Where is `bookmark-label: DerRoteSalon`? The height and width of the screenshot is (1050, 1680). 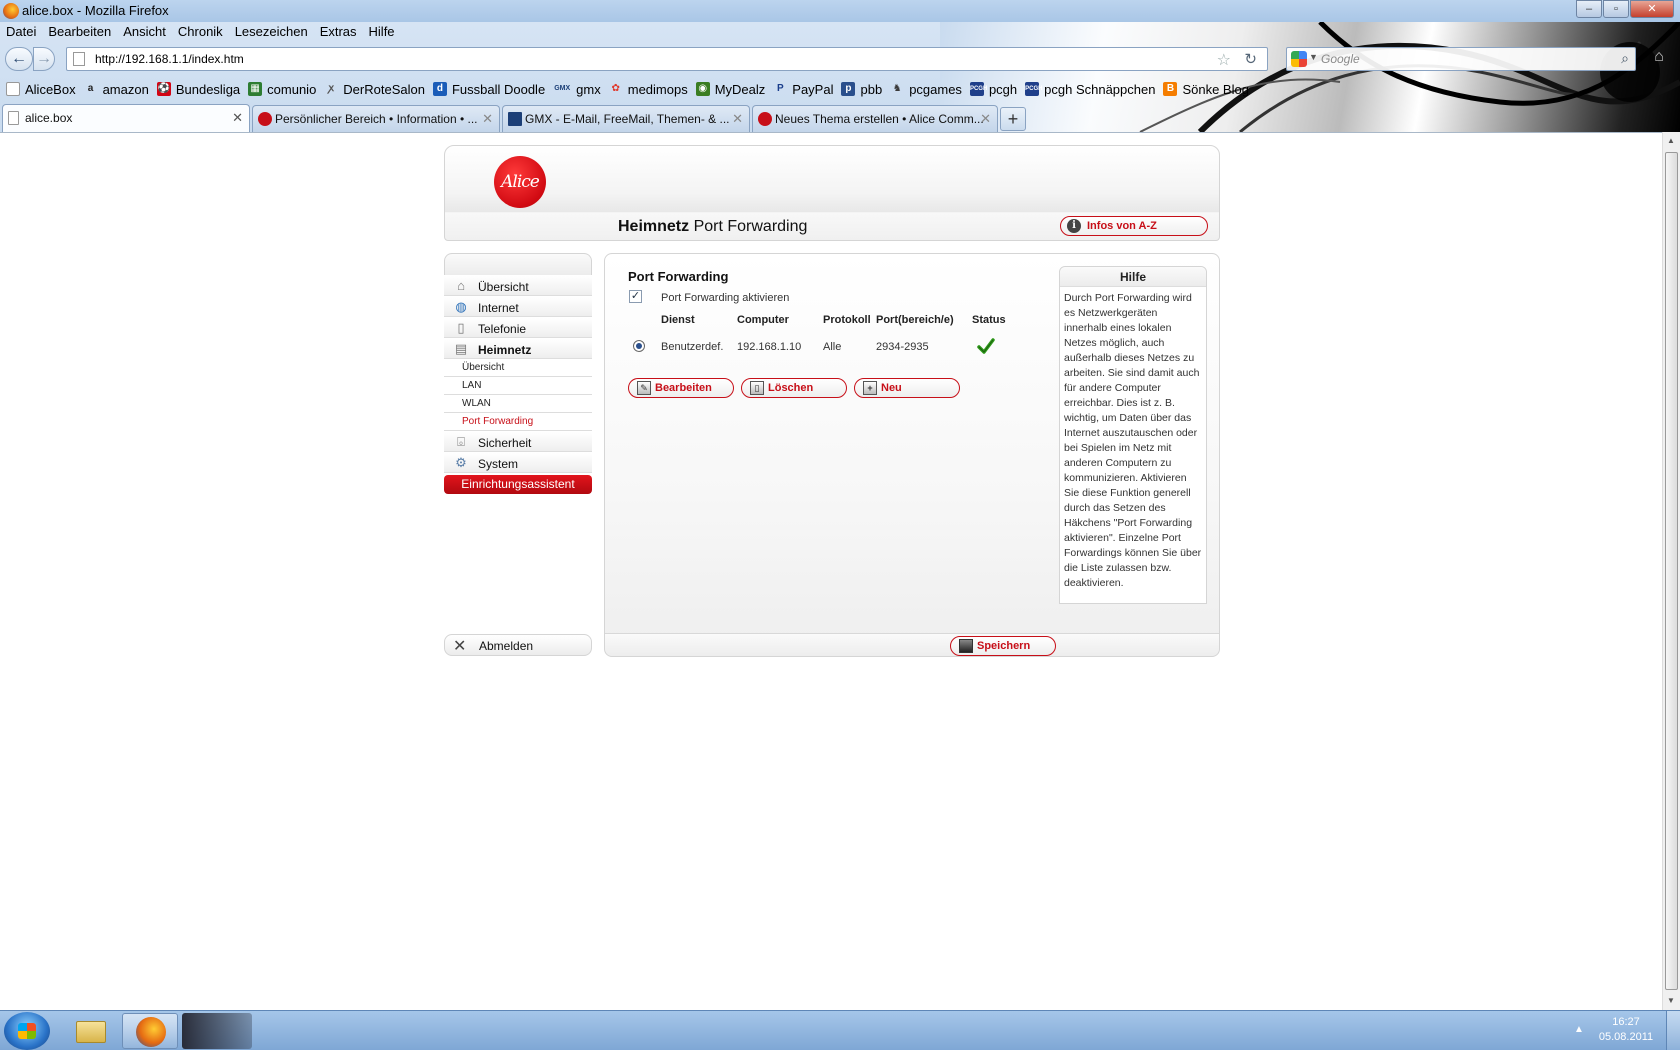
bookmark-label: DerRoteSalon is located at coordinates (384, 89).